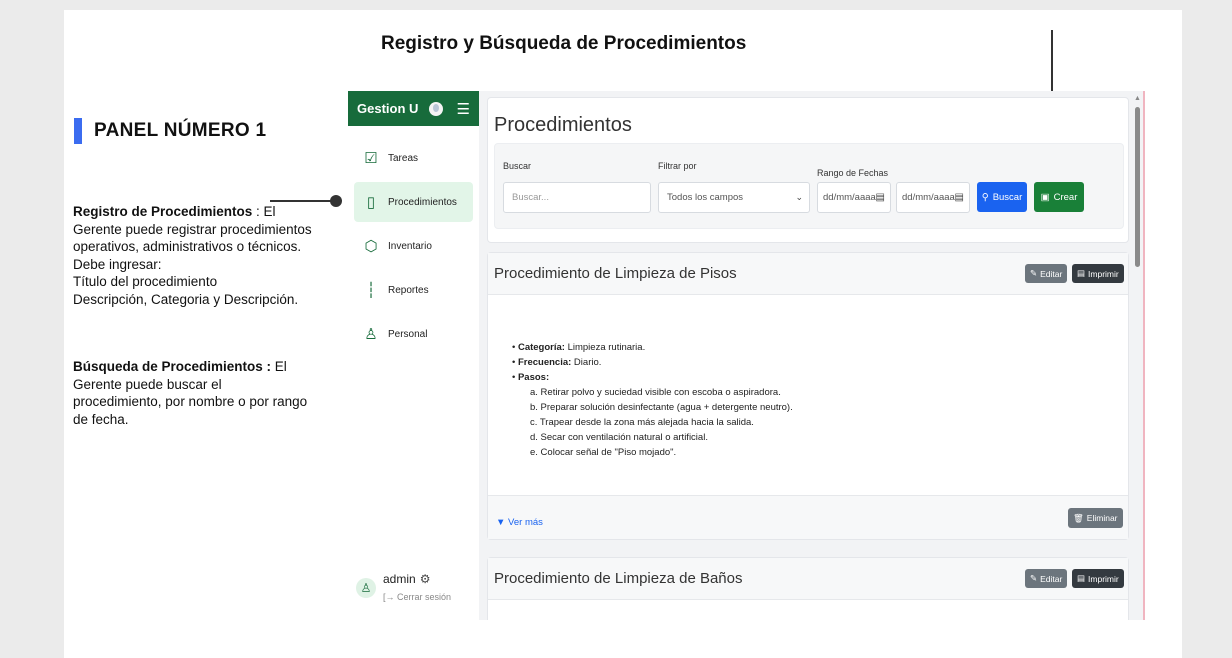 The width and height of the screenshot is (1232, 658). What do you see at coordinates (371, 158) in the screenshot?
I see `checkbox-icon: ☑` at bounding box center [371, 158].